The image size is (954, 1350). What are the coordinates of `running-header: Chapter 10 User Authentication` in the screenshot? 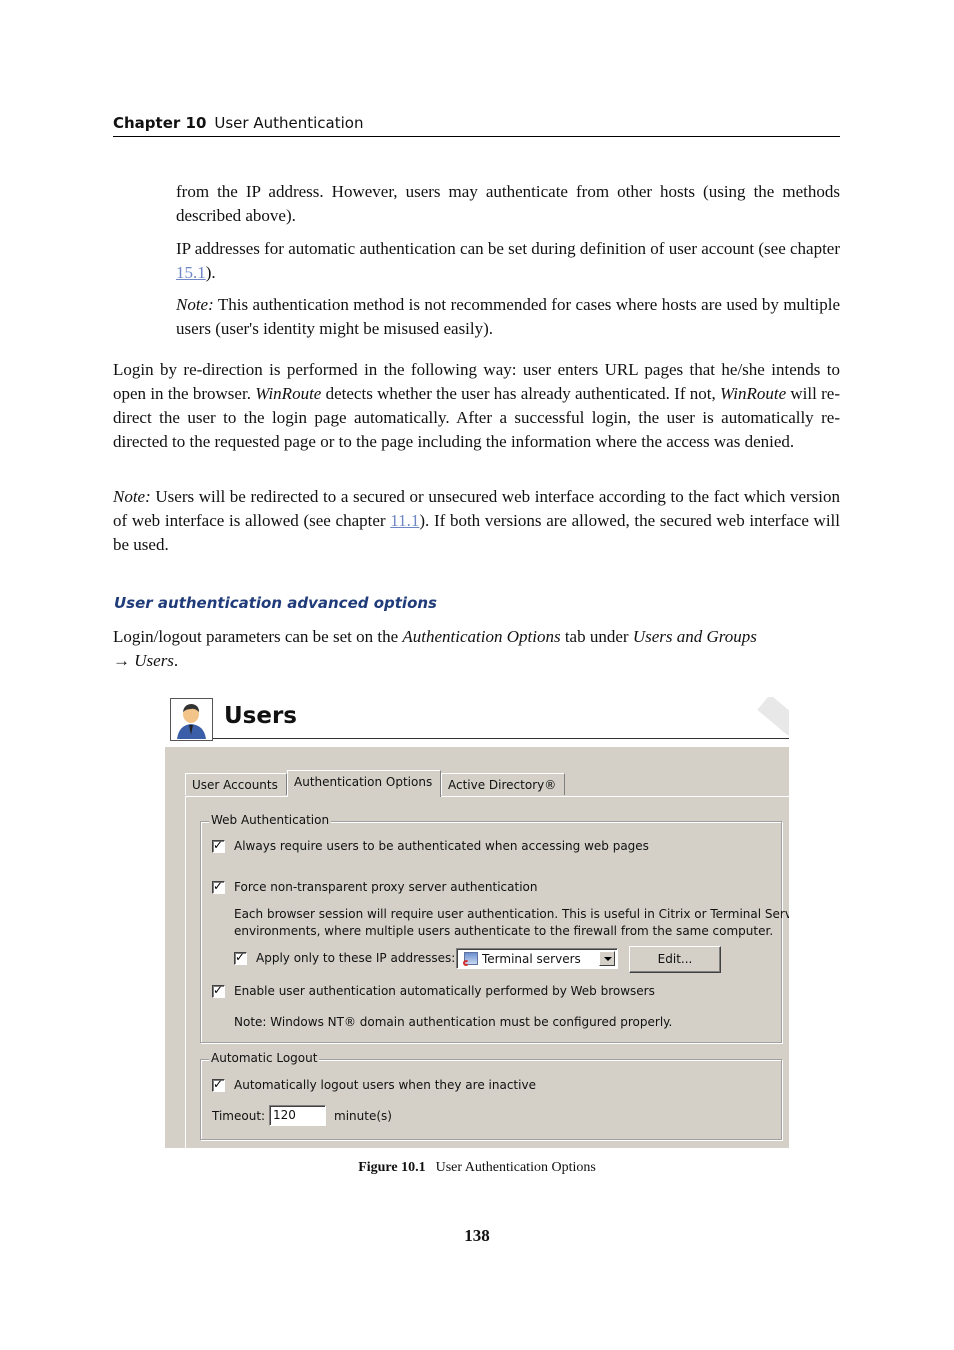 It's located at (476, 125).